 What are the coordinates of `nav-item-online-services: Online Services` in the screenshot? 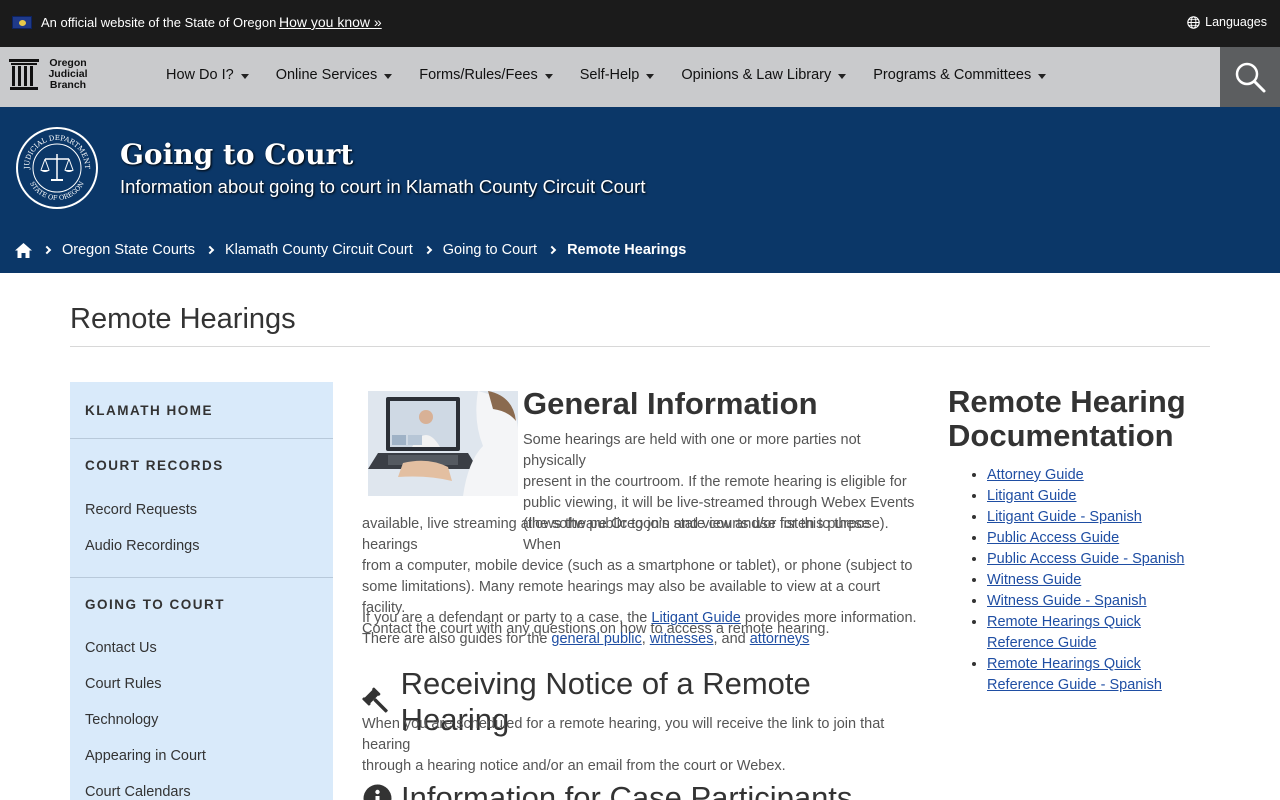 It's located at (334, 75).